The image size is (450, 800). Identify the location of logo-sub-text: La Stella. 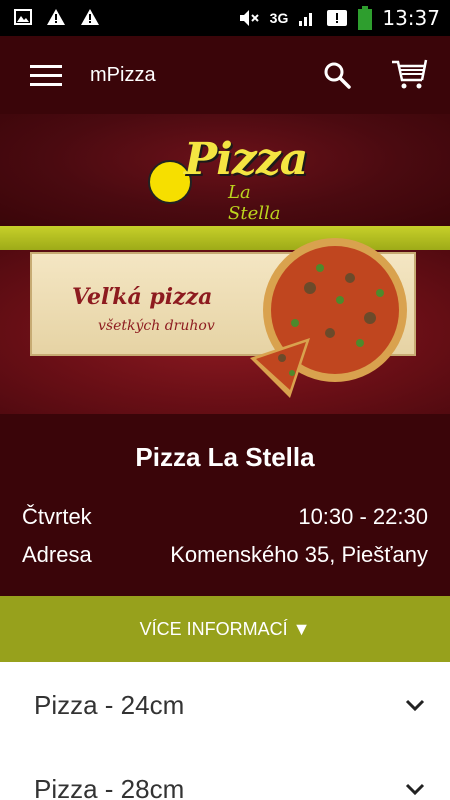
(254, 203).